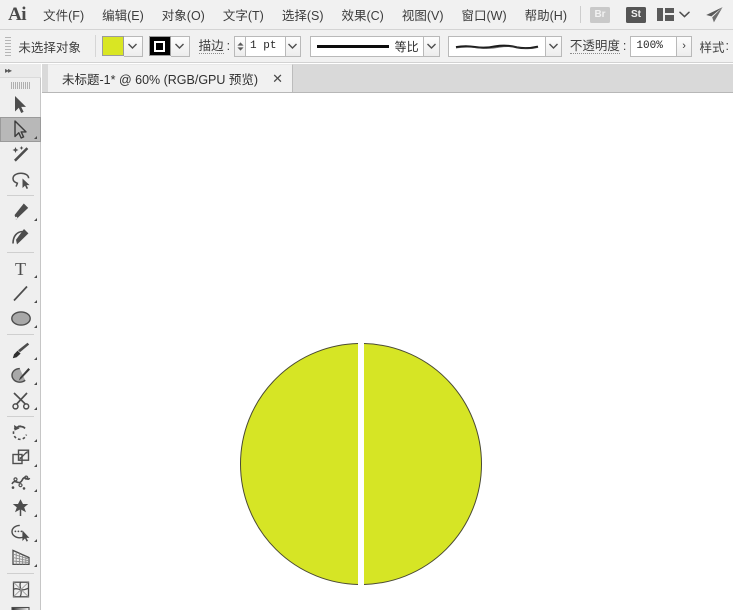 The image size is (733, 610). Describe the element at coordinates (170, 78) in the screenshot. I see `document-tab: 未标题-1* @ 60% (RGB/GPU 预览) ✕` at that location.